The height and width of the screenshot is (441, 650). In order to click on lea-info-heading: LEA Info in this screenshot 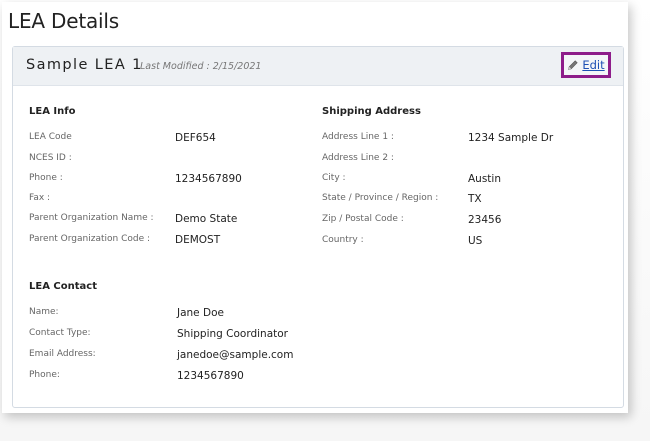, I will do `click(52, 111)`.